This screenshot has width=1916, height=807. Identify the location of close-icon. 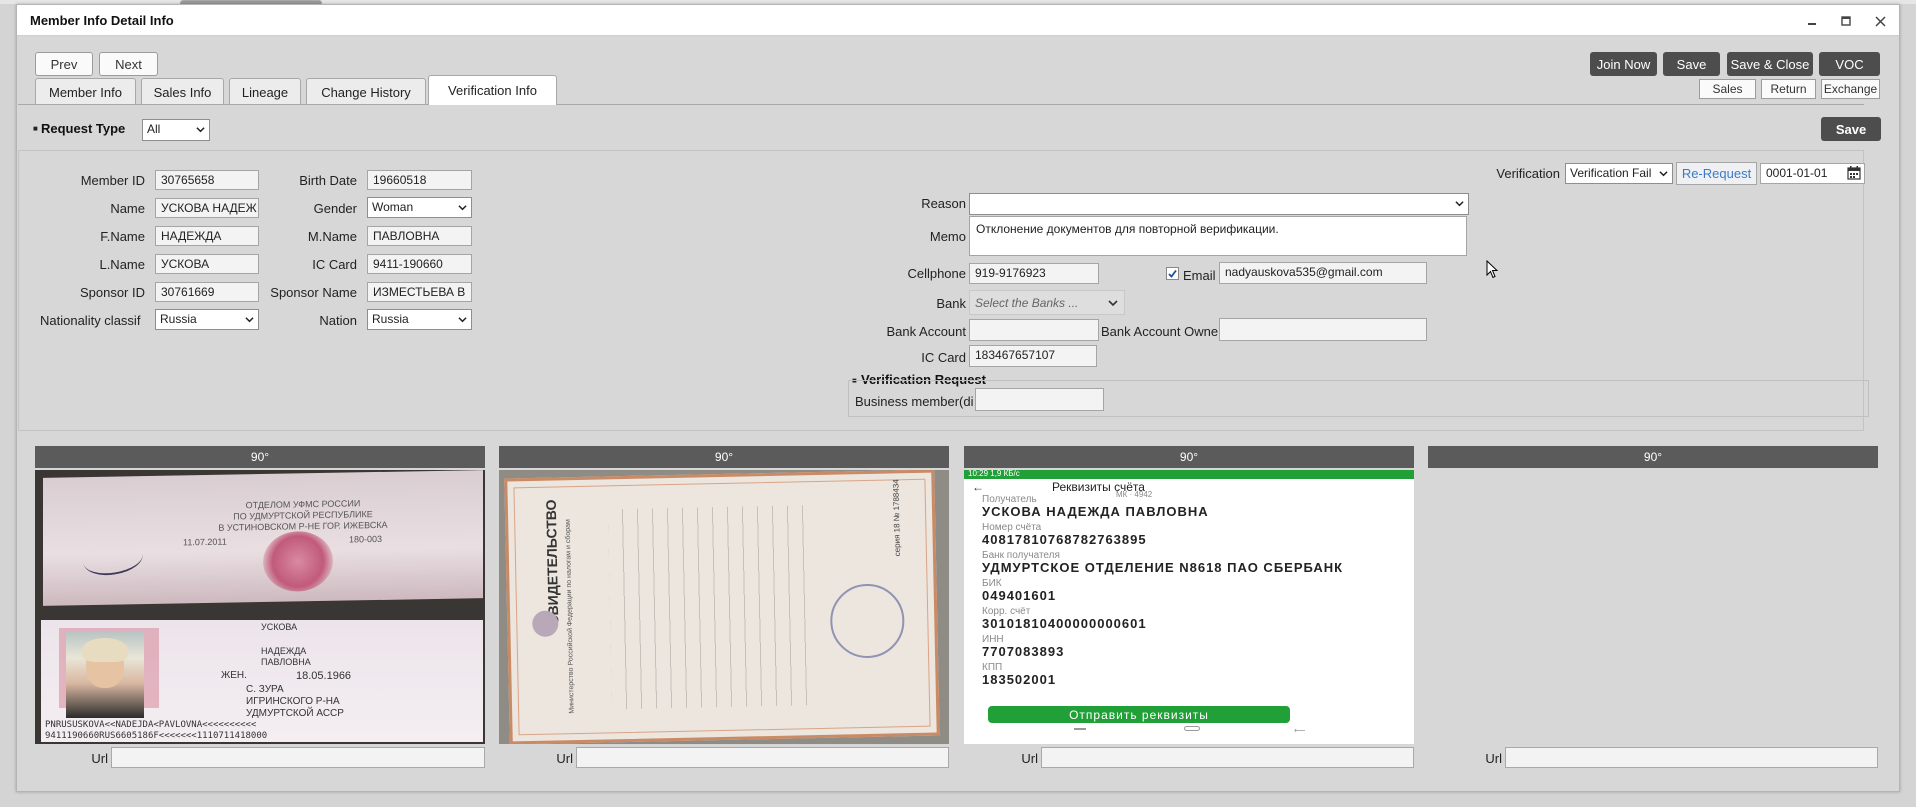
(1880, 21).